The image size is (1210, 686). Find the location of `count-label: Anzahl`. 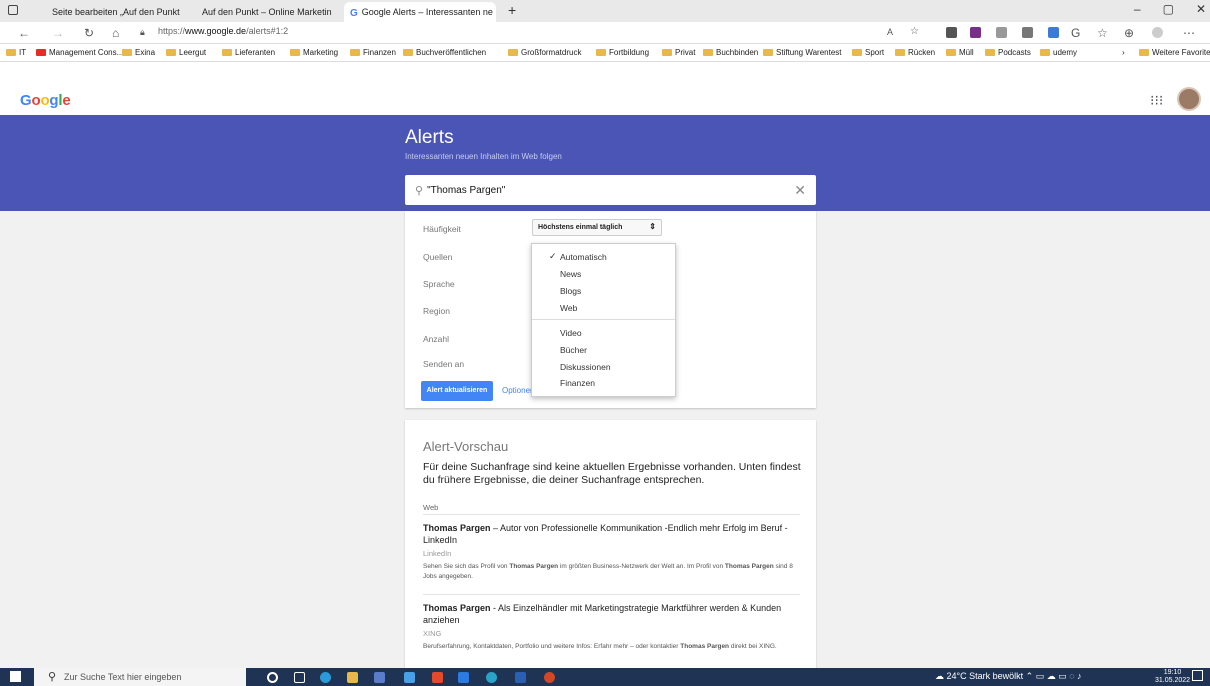

count-label: Anzahl is located at coordinates (436, 339).